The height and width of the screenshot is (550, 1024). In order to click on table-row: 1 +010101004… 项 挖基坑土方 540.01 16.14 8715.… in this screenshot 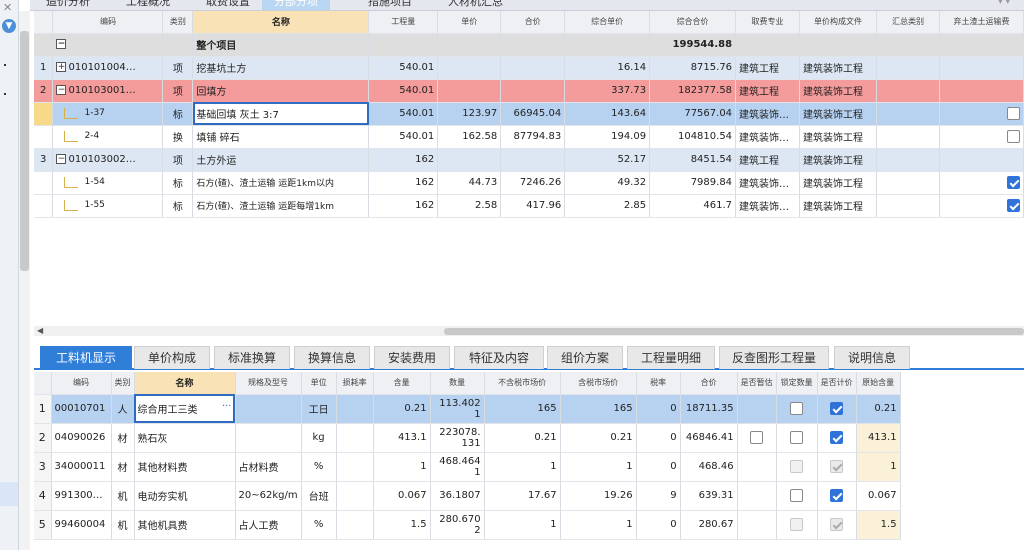, I will do `click(529, 68)`.